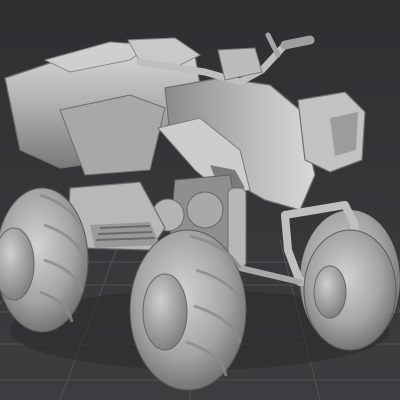  Describe the element at coordinates (188, 310) in the screenshot. I see `front-left-tire` at that location.